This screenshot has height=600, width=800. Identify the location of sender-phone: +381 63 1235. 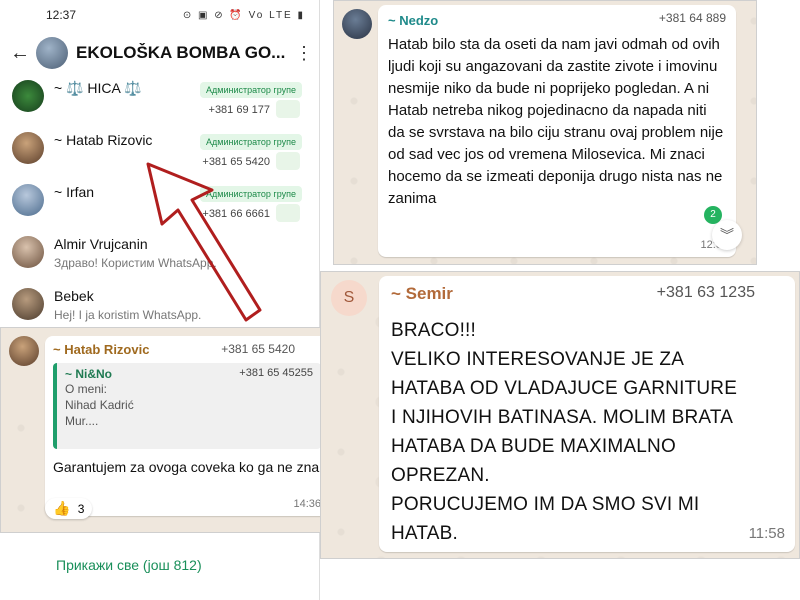
(705, 292).